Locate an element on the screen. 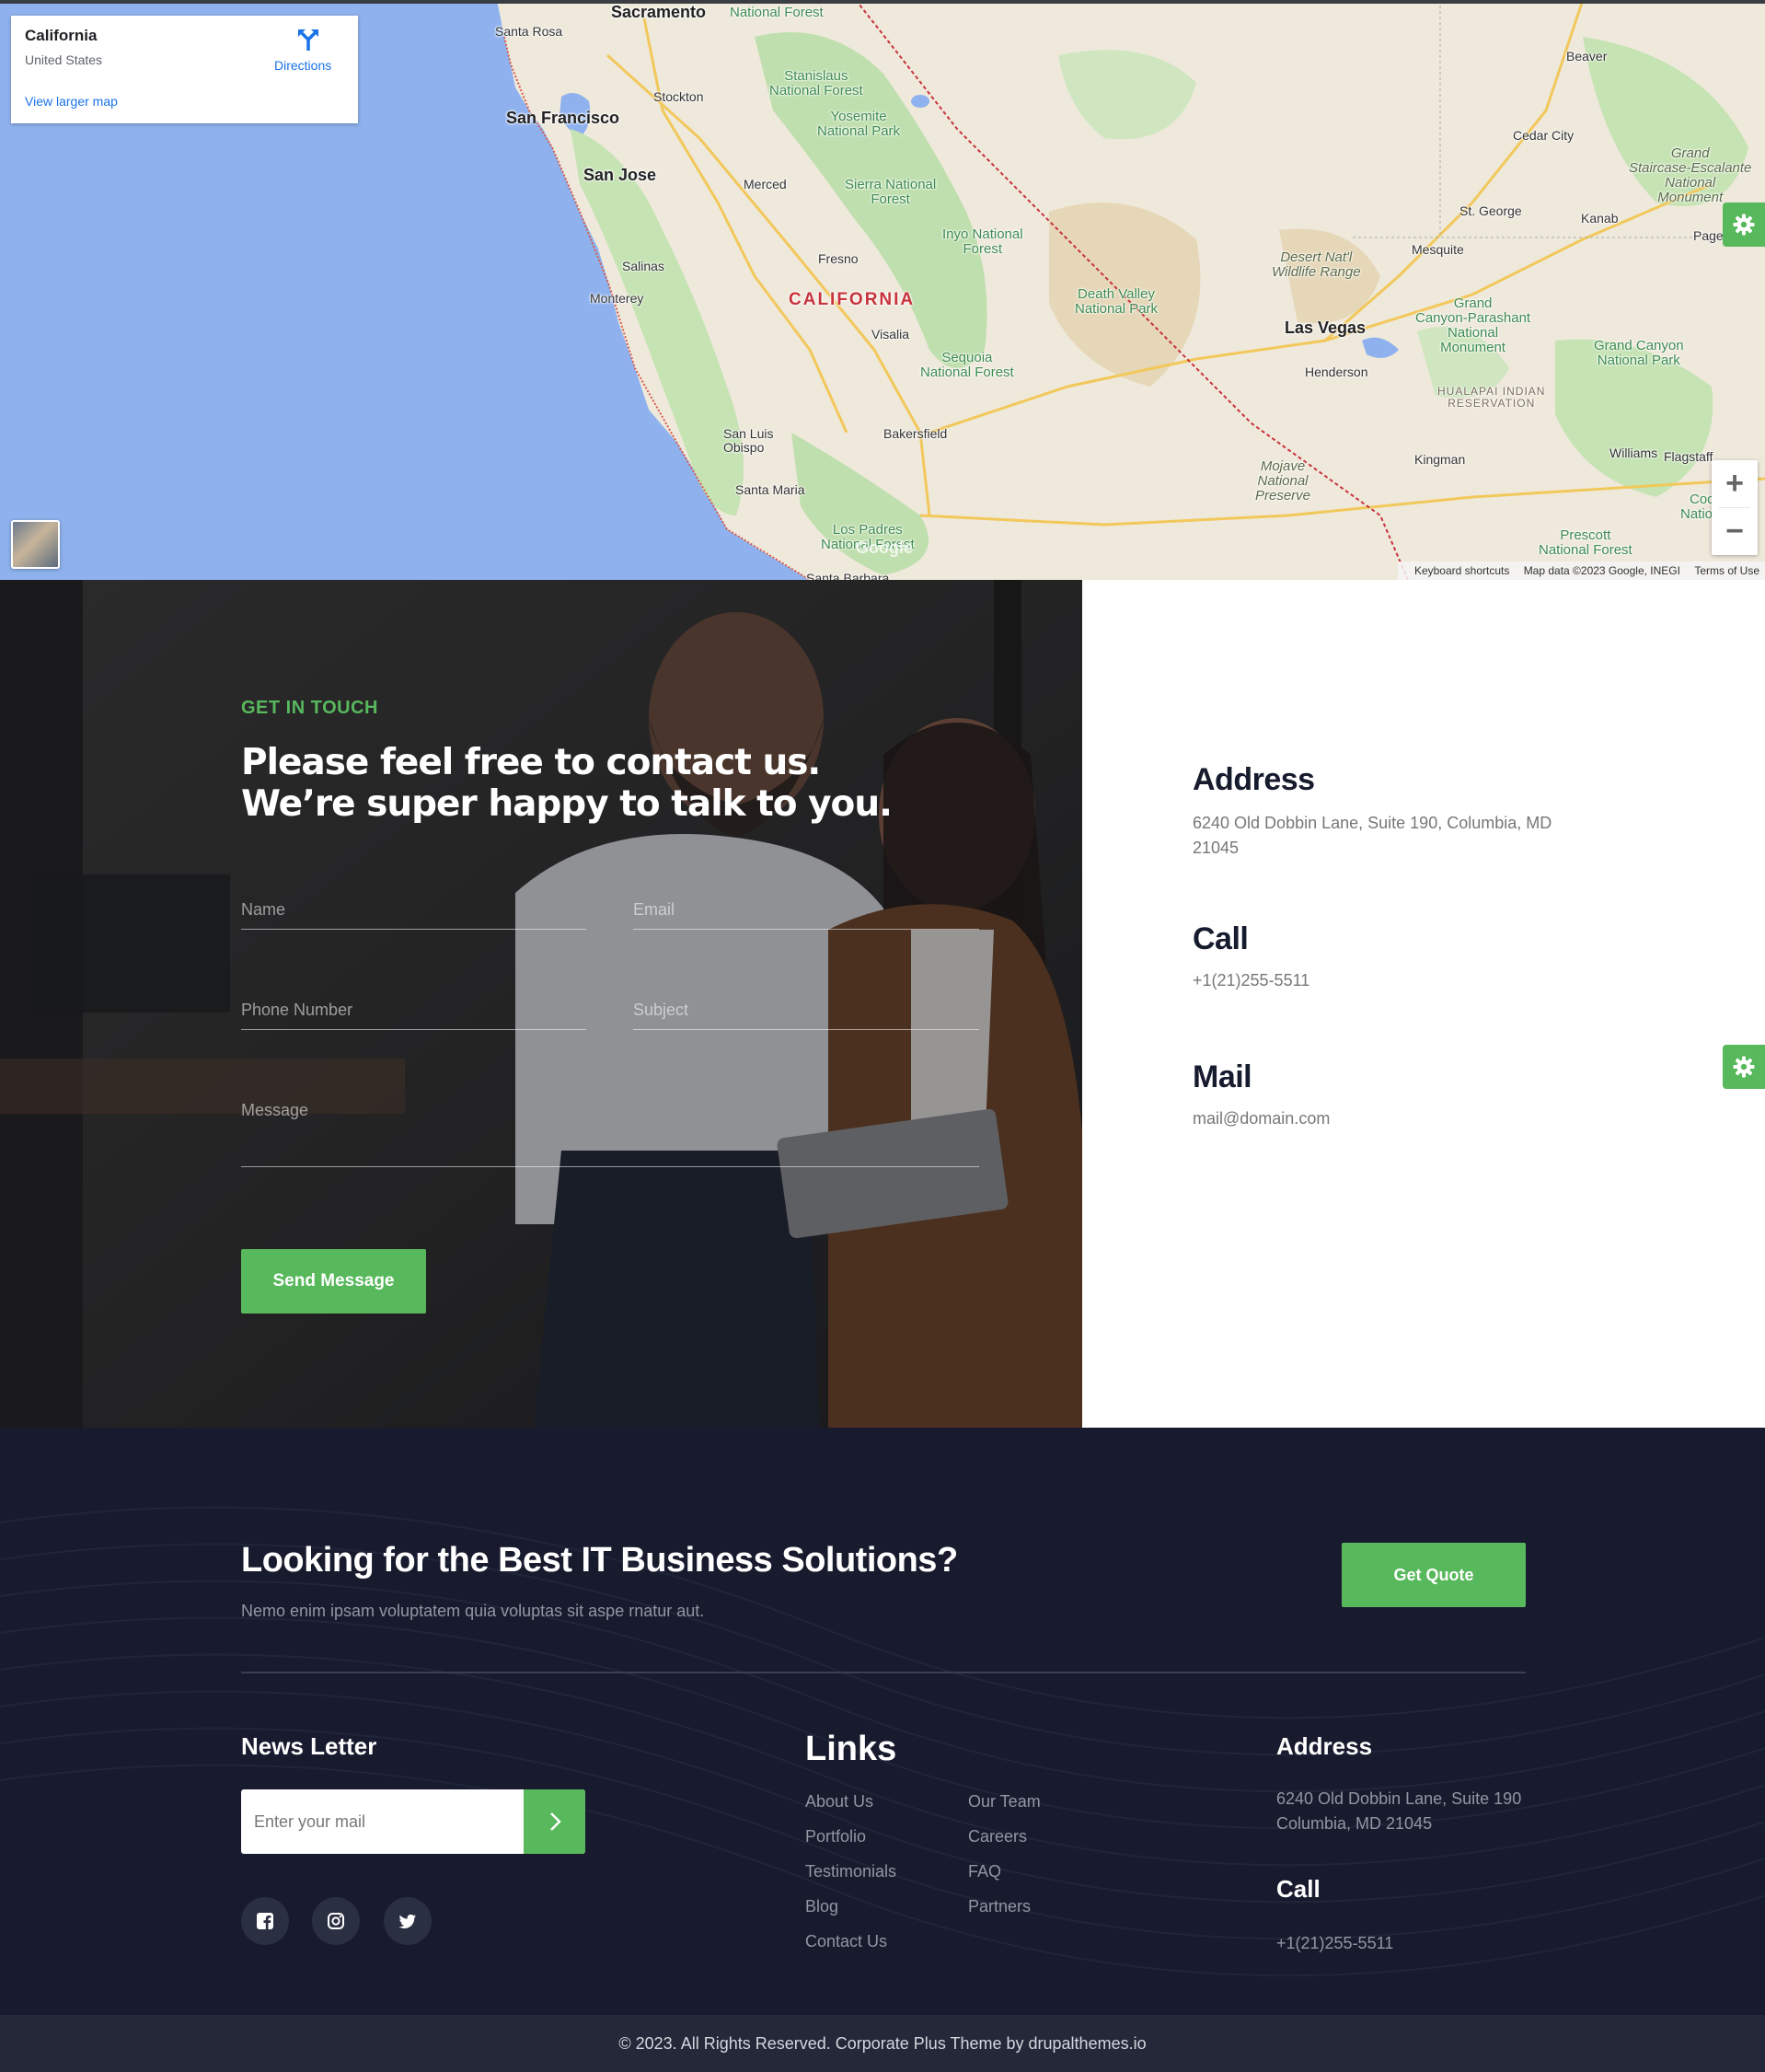 This screenshot has width=1765, height=2072. map-label-mojave: Mojave National Preserve is located at coordinates (1283, 481).